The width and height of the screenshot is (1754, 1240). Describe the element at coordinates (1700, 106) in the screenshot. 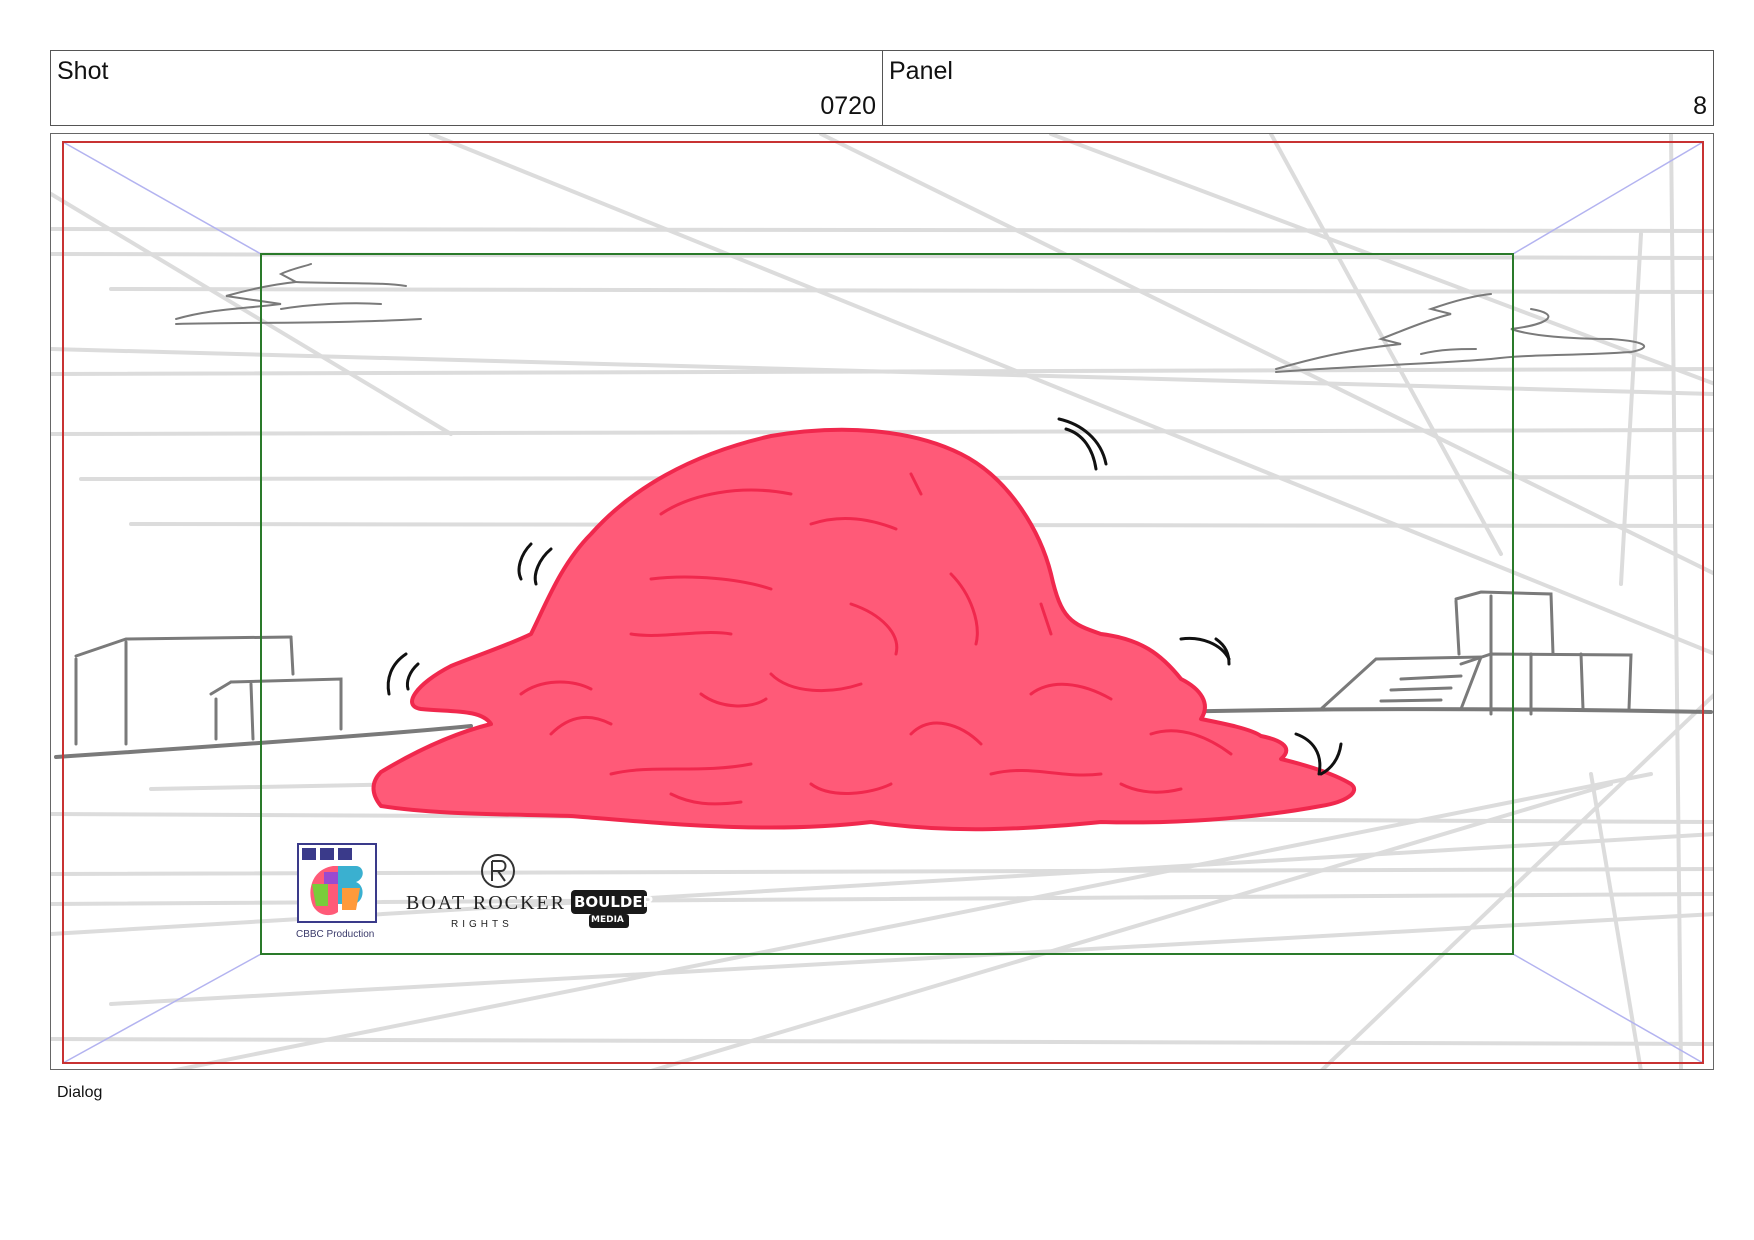

I see `panel-number: 8` at that location.